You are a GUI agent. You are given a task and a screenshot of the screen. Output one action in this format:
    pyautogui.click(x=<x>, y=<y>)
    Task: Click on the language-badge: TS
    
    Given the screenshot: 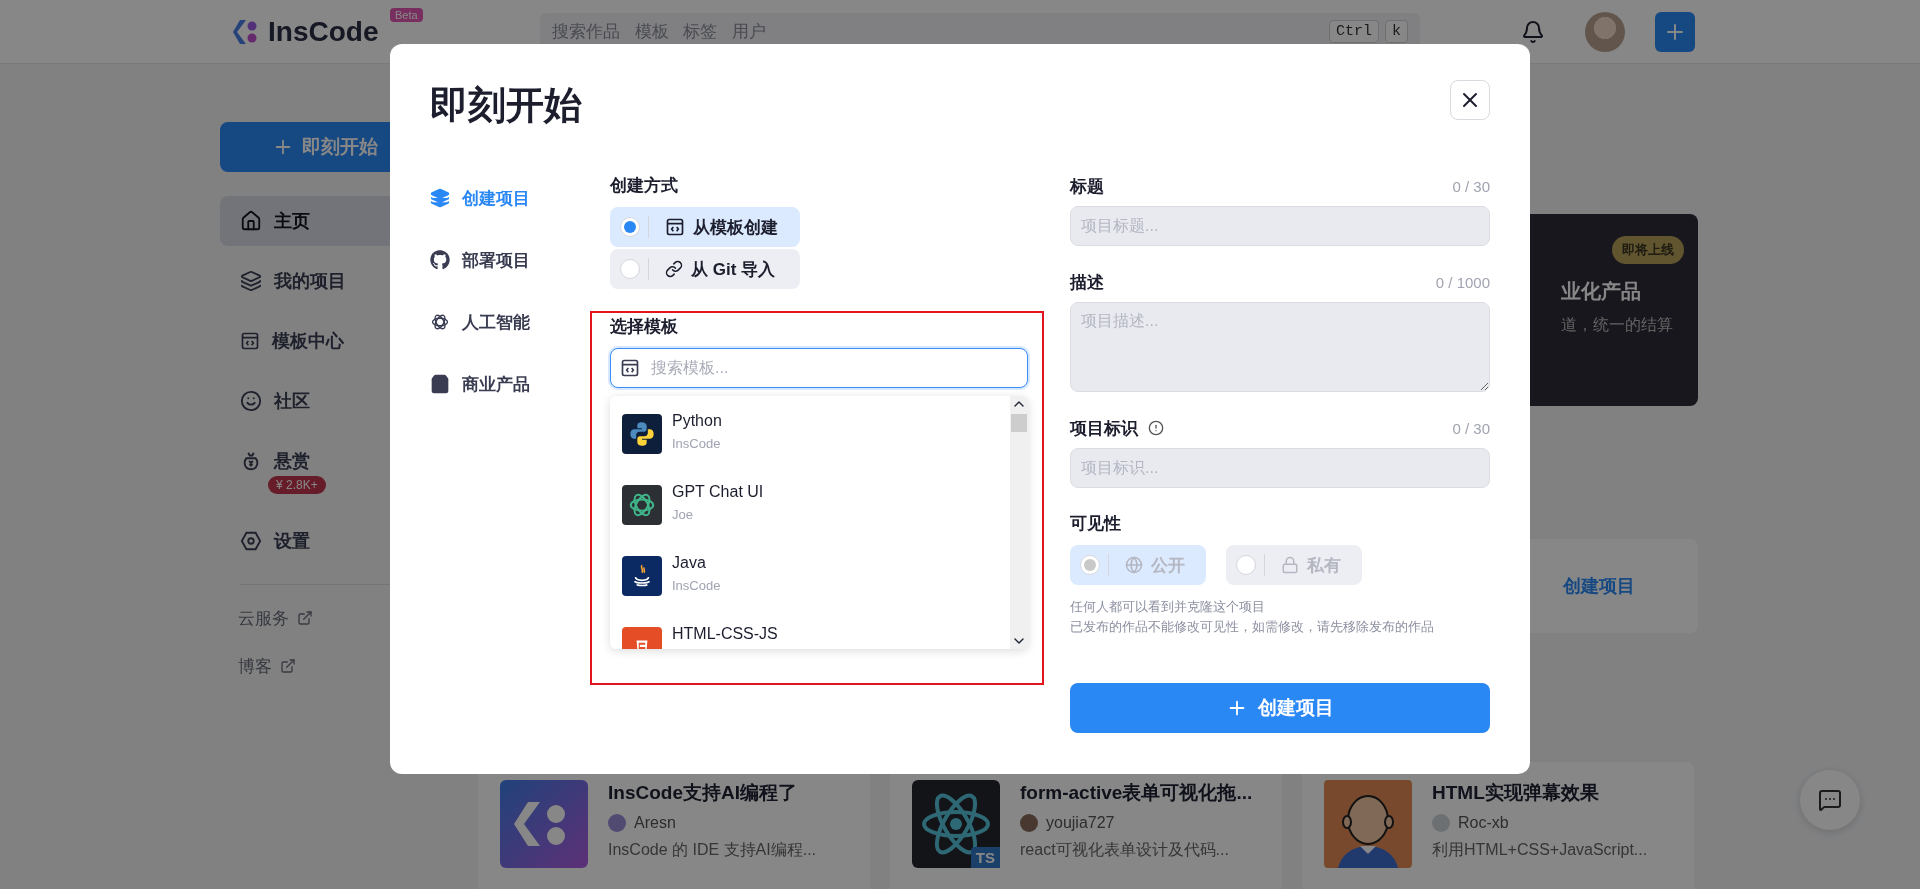 What is the action you would take?
    pyautogui.click(x=985, y=857)
    